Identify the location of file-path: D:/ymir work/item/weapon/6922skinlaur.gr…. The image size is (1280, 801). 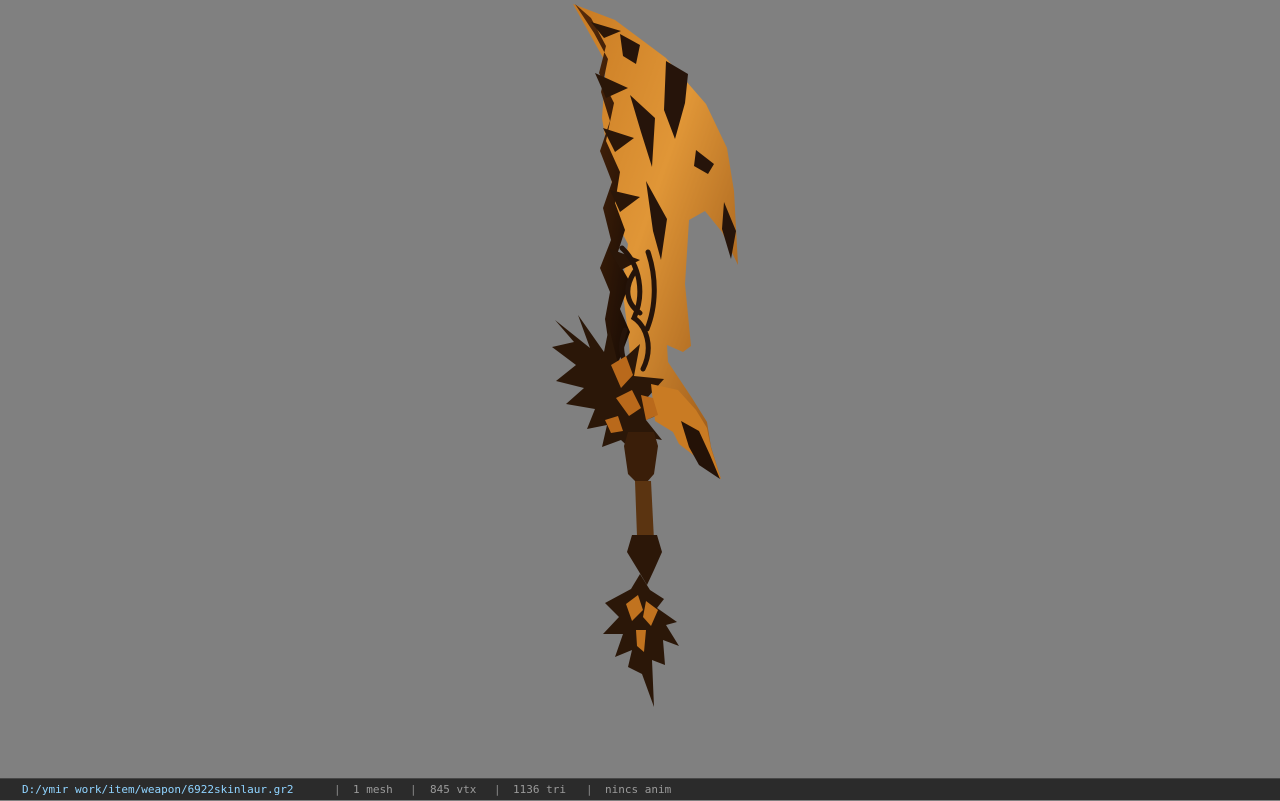
(158, 790).